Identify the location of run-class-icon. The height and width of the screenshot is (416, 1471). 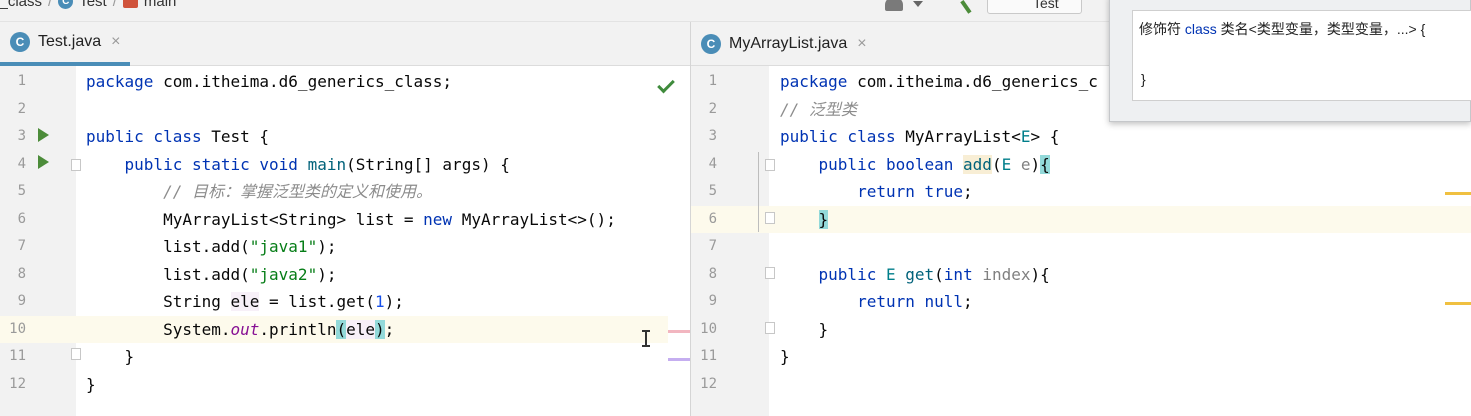
(43, 135).